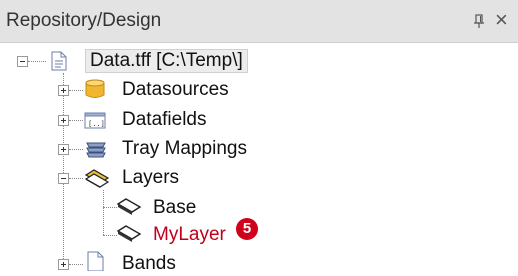 The height and width of the screenshot is (276, 518). What do you see at coordinates (184, 149) in the screenshot?
I see `tree-item-label: Tray Mappings` at bounding box center [184, 149].